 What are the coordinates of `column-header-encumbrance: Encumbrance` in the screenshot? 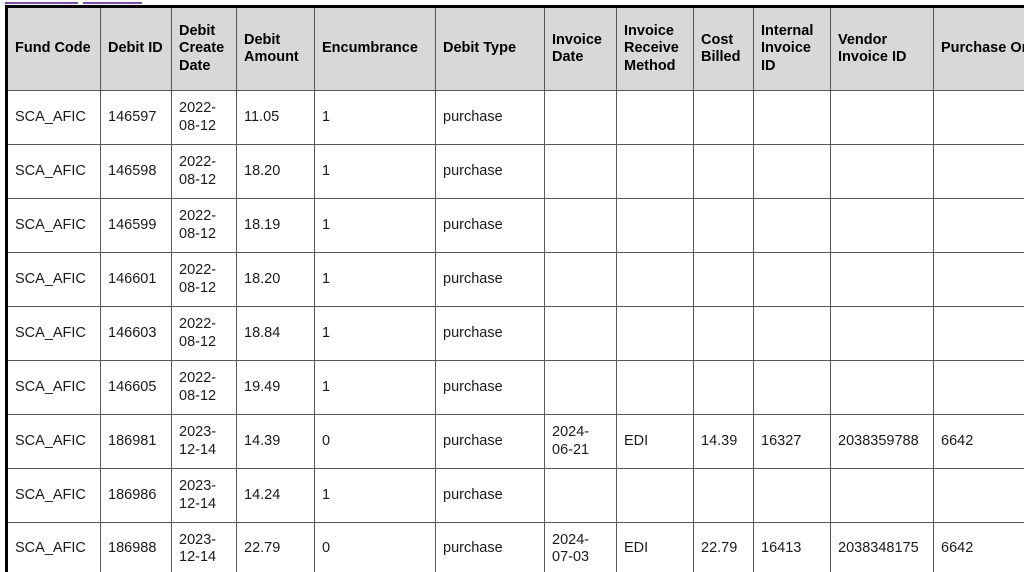 It's located at (375, 48).